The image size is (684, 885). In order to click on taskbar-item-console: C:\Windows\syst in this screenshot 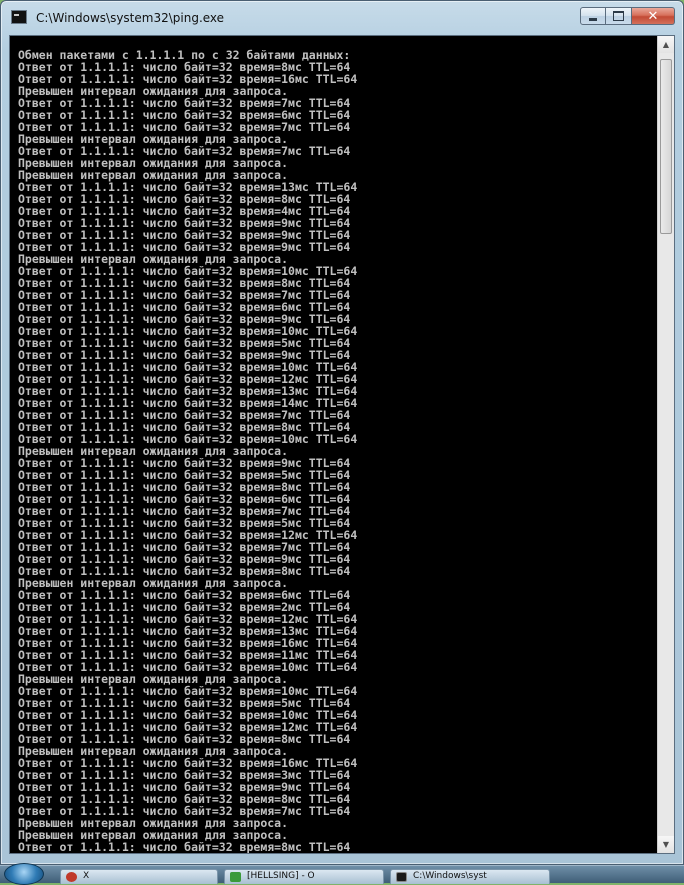, I will do `click(470, 876)`.